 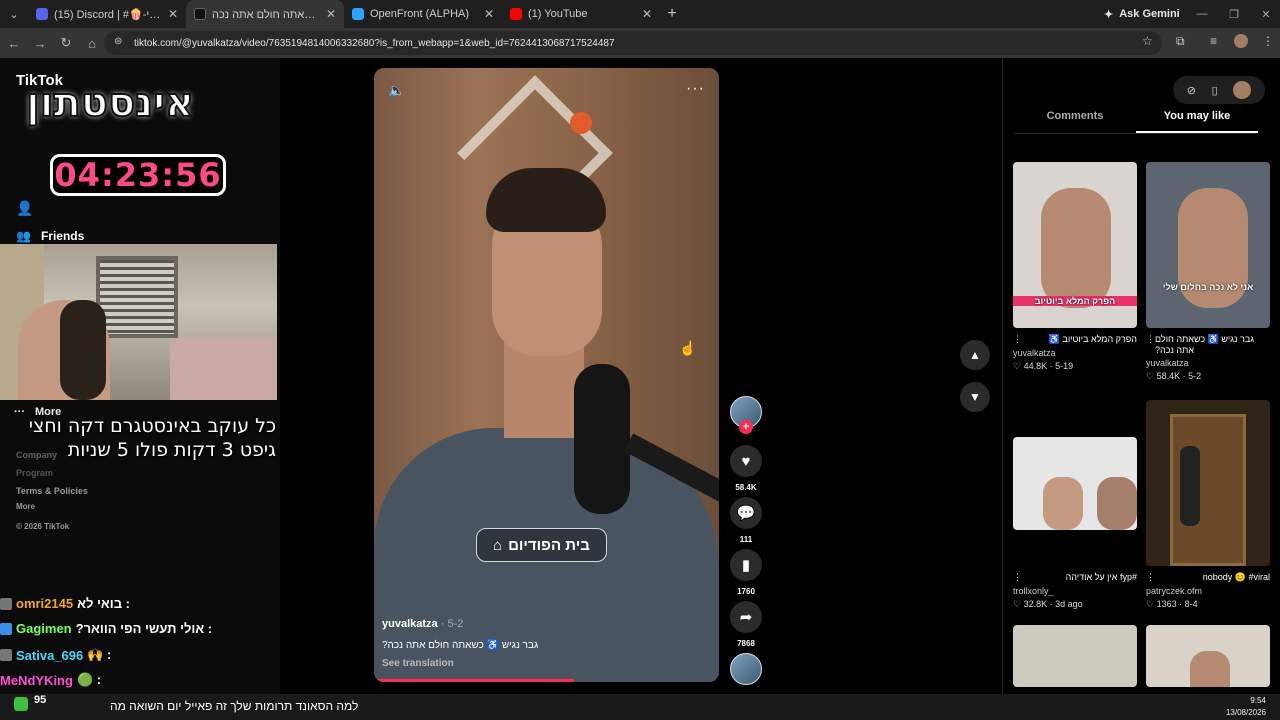 I want to click on card-author: patryczek.ofm, so click(x=1208, y=591).